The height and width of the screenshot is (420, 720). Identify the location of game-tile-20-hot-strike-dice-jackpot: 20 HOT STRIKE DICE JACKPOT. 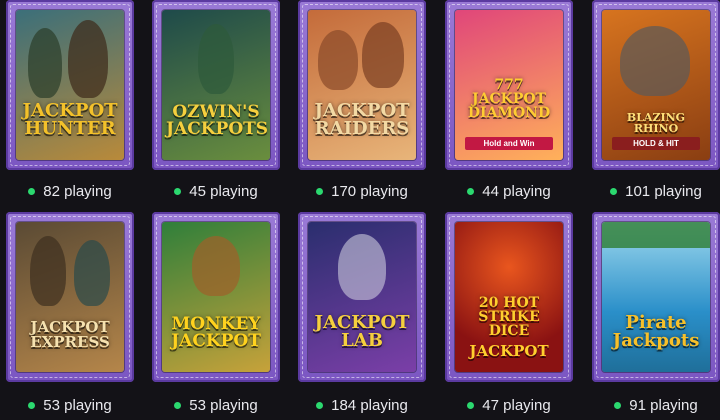
(509, 297).